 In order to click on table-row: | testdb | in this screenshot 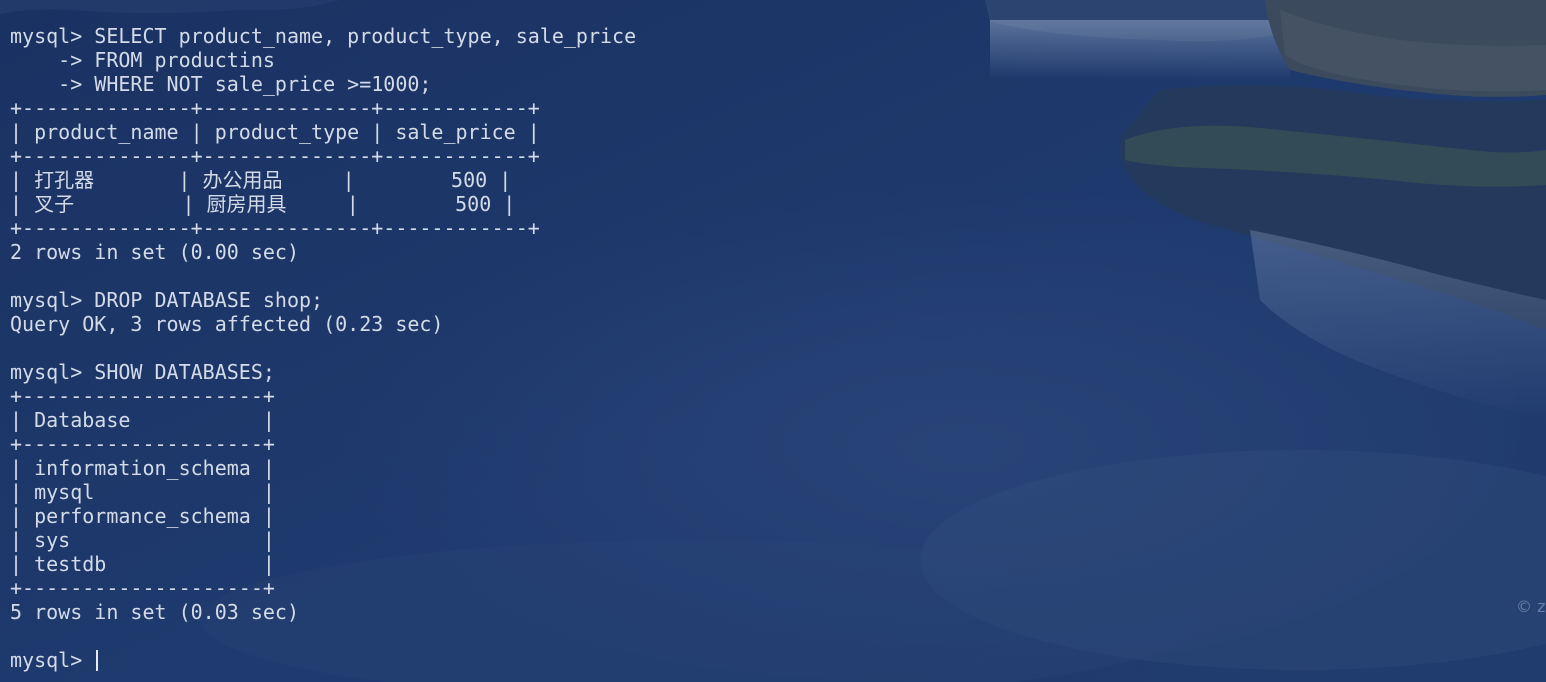, I will do `click(142, 564)`.